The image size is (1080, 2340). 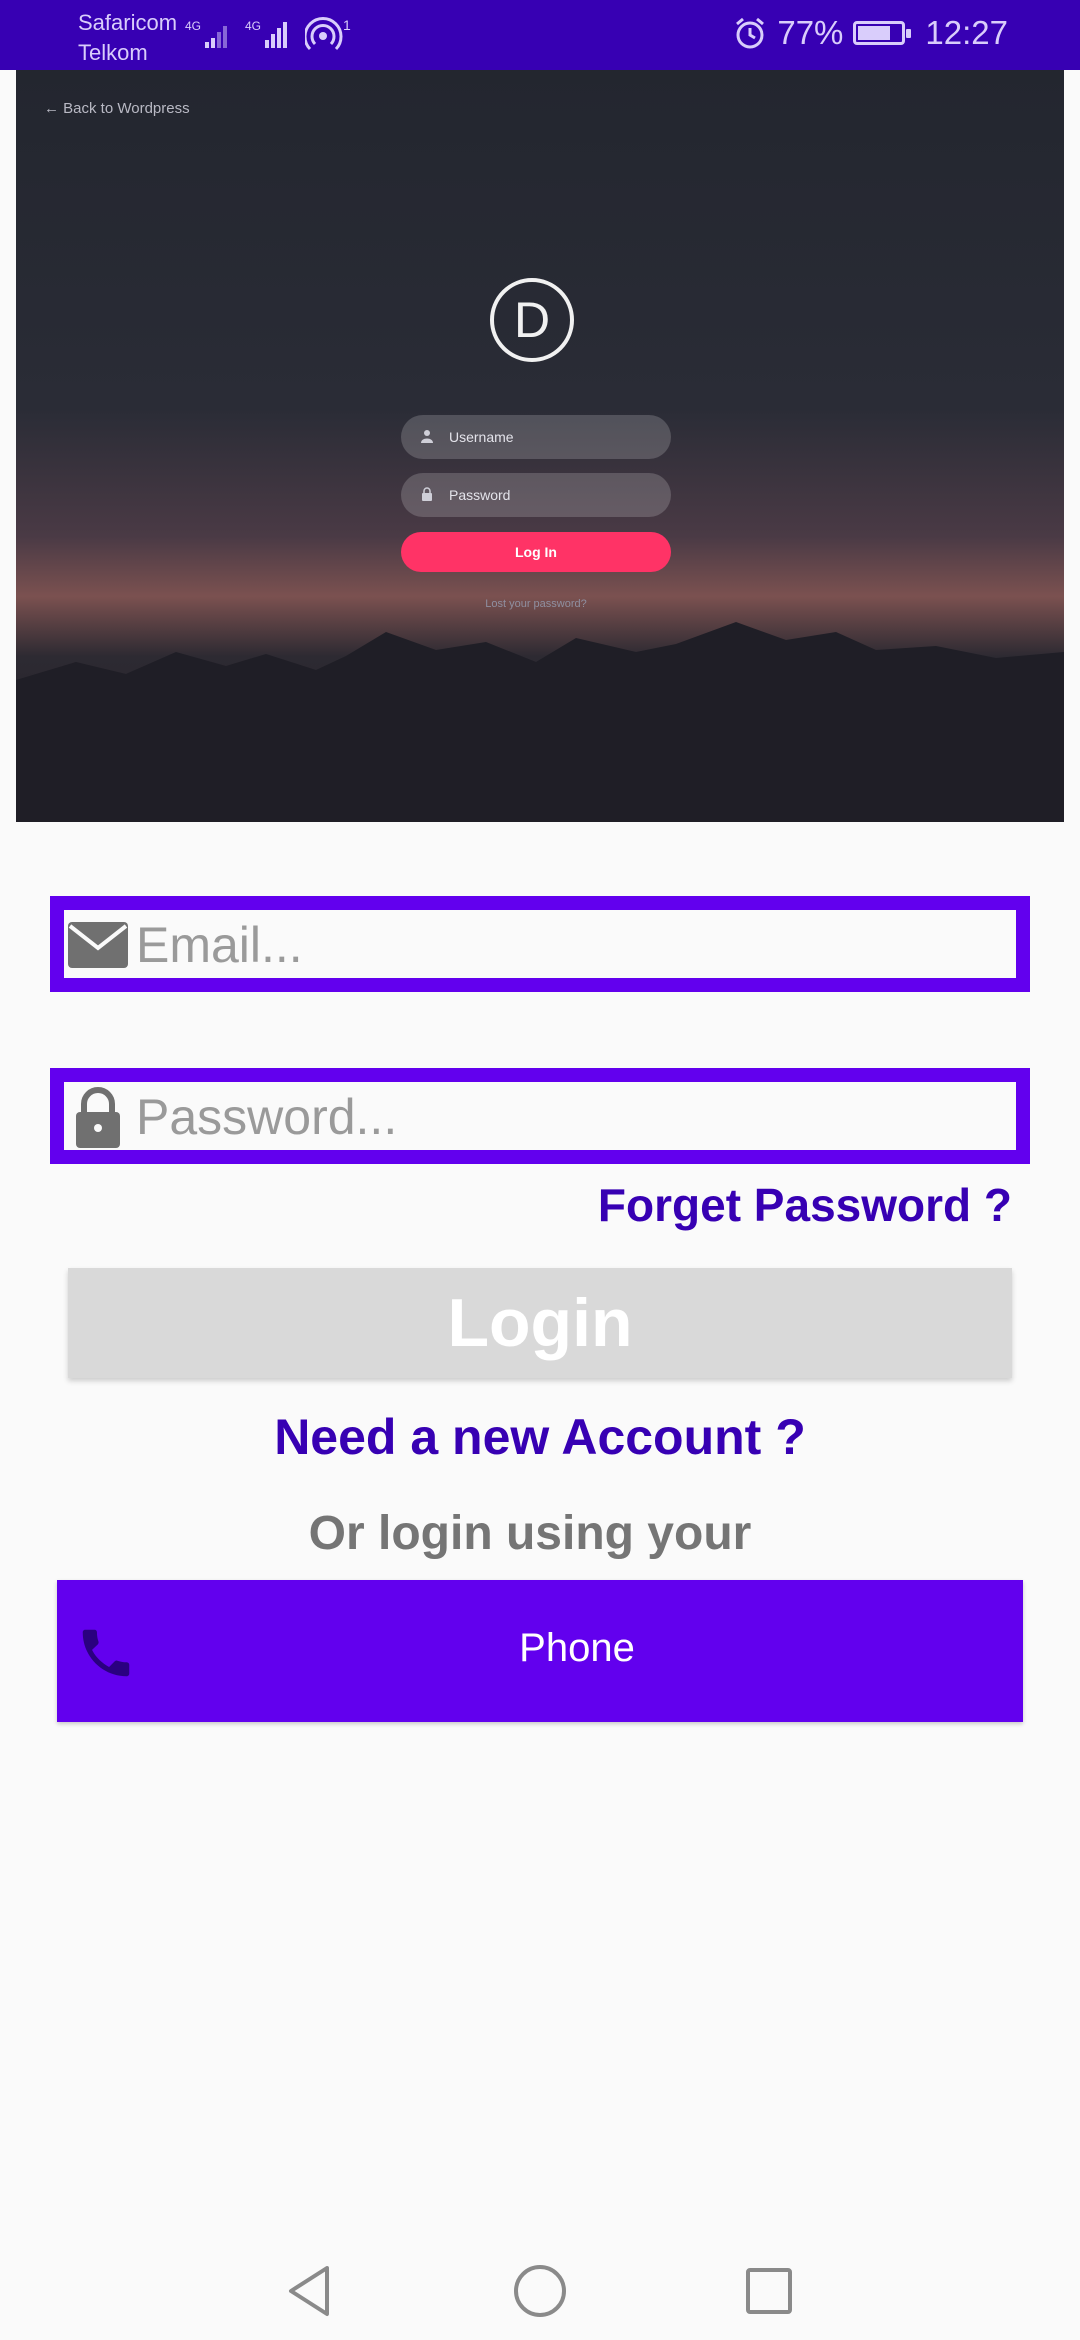 What do you see at coordinates (127, 38) in the screenshot?
I see `carrier-info: Safaricom Telkom` at bounding box center [127, 38].